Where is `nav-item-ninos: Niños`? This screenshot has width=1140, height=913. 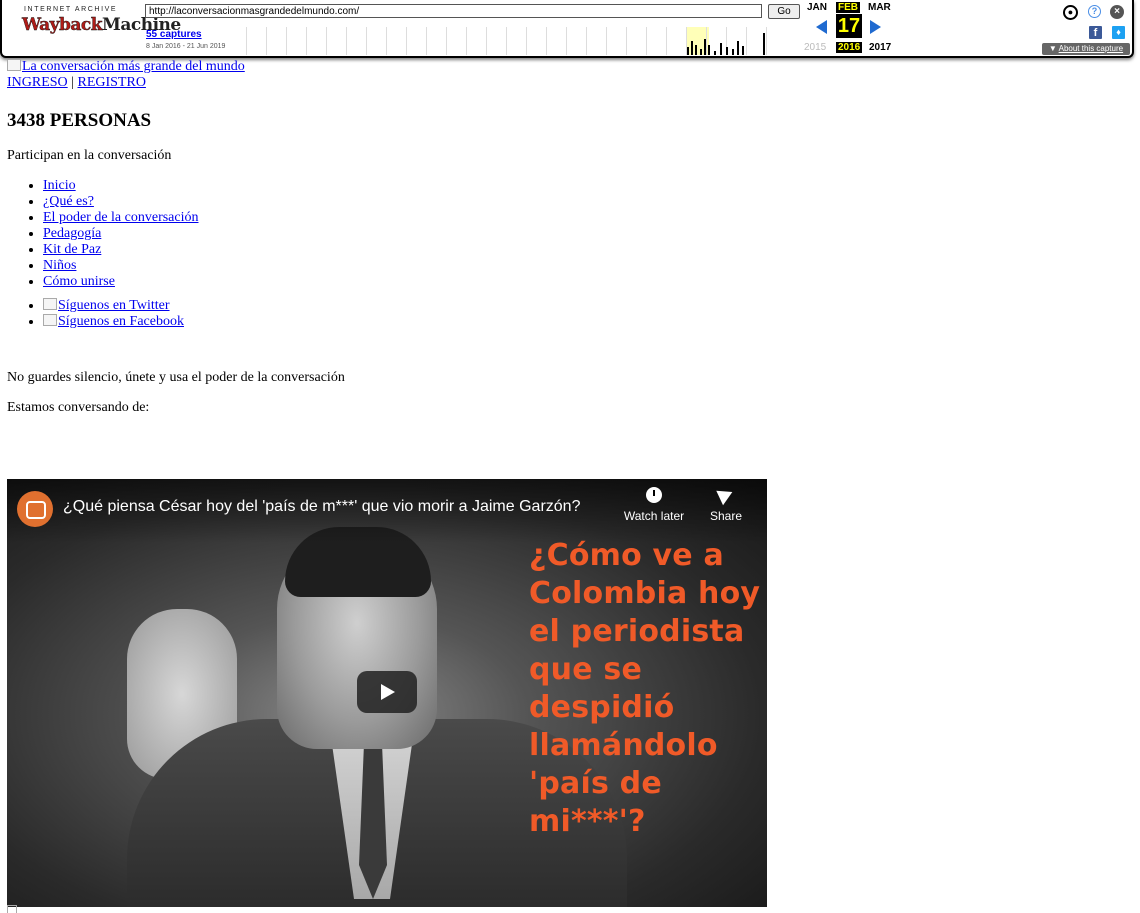
nav-item-ninos: Niños is located at coordinates (59, 265).